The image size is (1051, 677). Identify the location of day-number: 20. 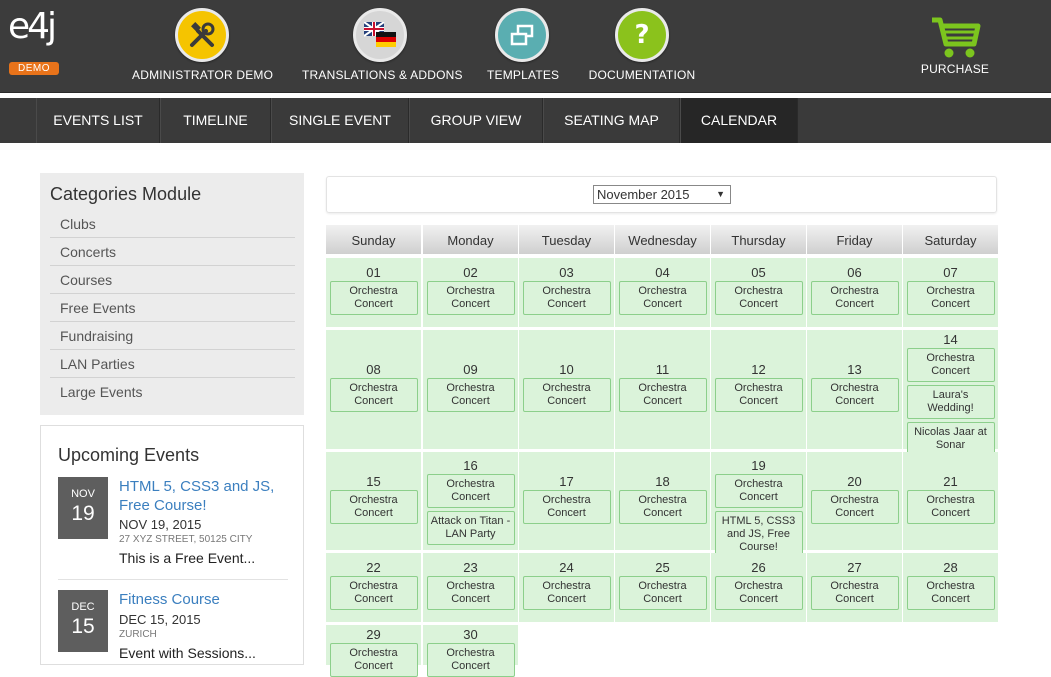
(854, 481).